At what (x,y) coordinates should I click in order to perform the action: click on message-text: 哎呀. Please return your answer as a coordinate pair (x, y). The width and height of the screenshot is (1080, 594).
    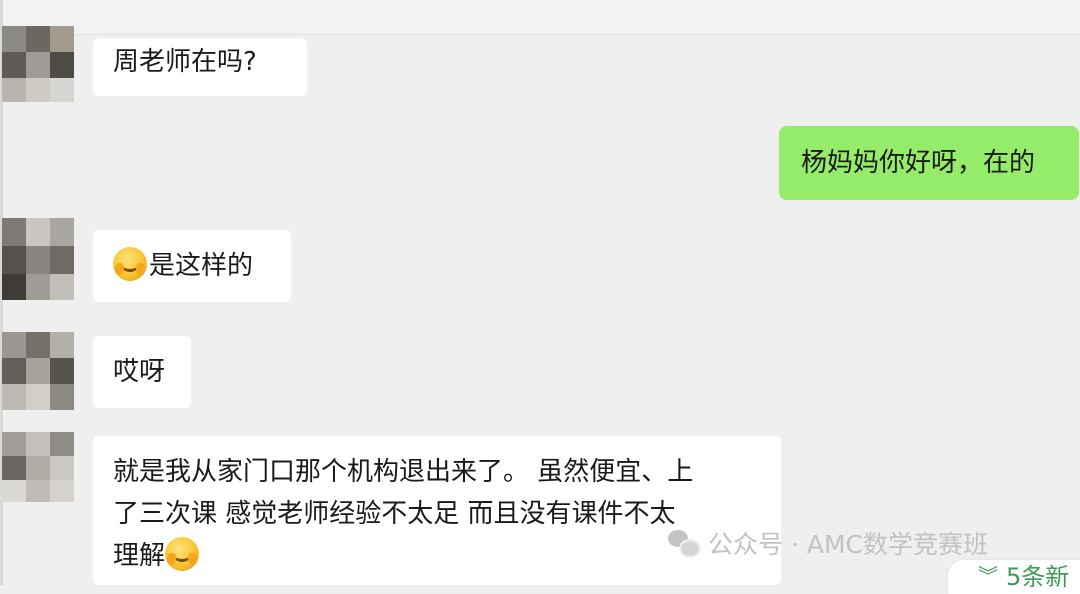
    Looking at the image, I should click on (139, 372).